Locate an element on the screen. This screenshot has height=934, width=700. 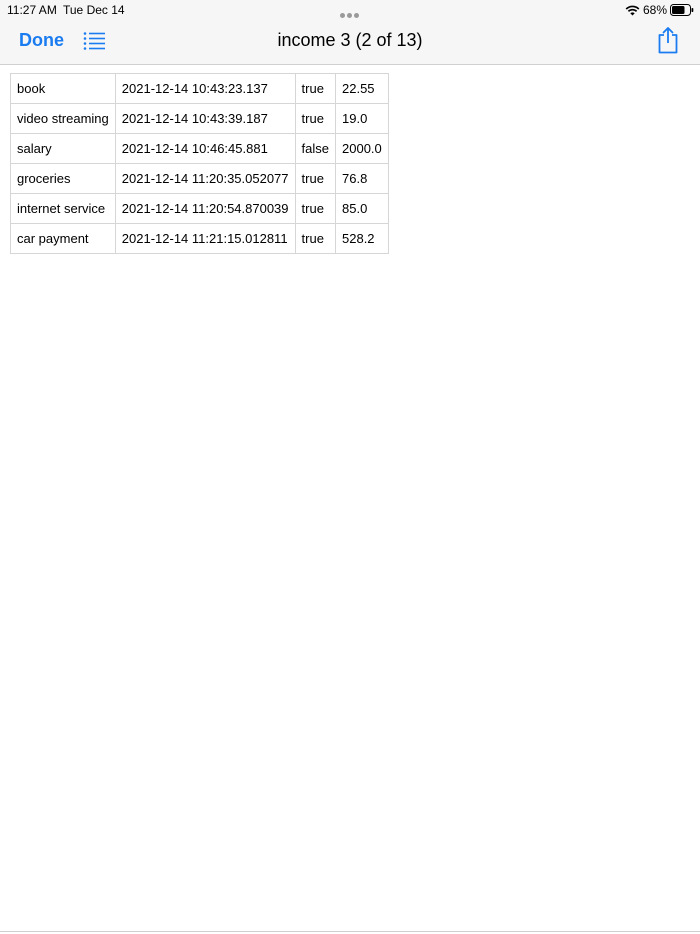
table-cell-name: car payment is located at coordinates (63, 238).